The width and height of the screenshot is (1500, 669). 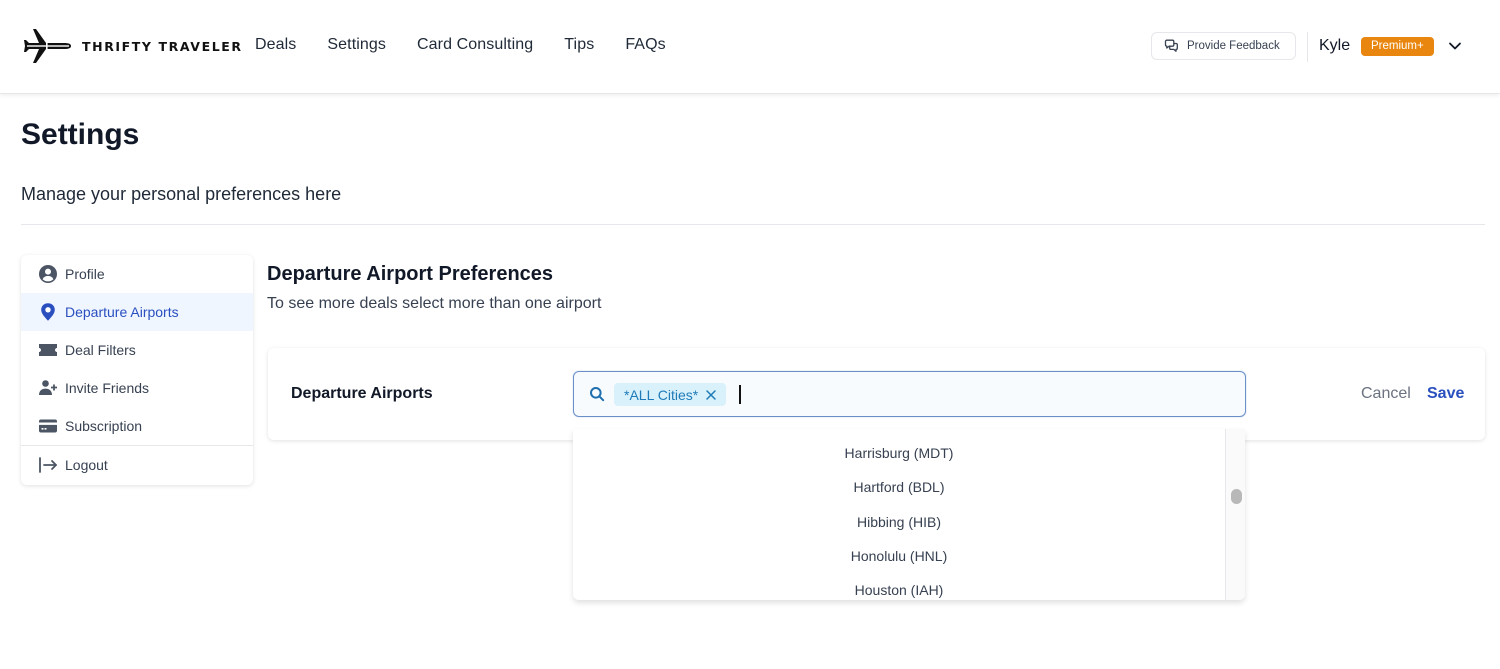 What do you see at coordinates (1236, 496) in the screenshot?
I see `scrollbar-thumb` at bounding box center [1236, 496].